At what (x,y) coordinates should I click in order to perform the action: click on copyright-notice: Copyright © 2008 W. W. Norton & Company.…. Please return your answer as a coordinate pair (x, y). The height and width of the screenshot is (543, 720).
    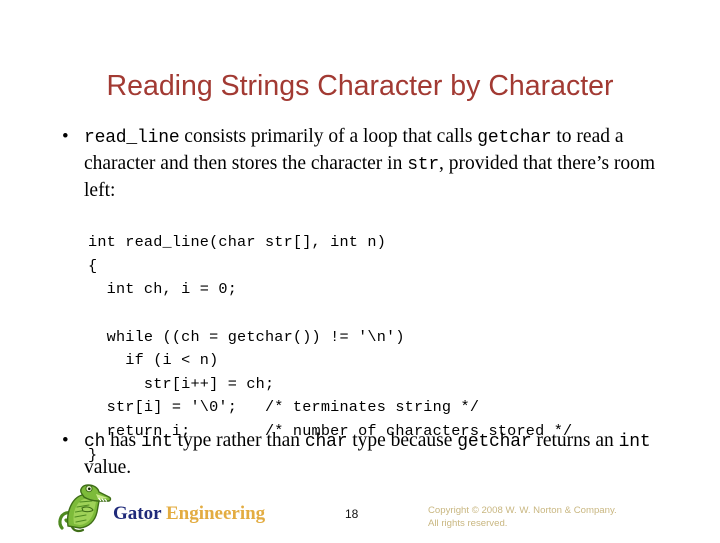
    Looking at the image, I should click on (563, 517).